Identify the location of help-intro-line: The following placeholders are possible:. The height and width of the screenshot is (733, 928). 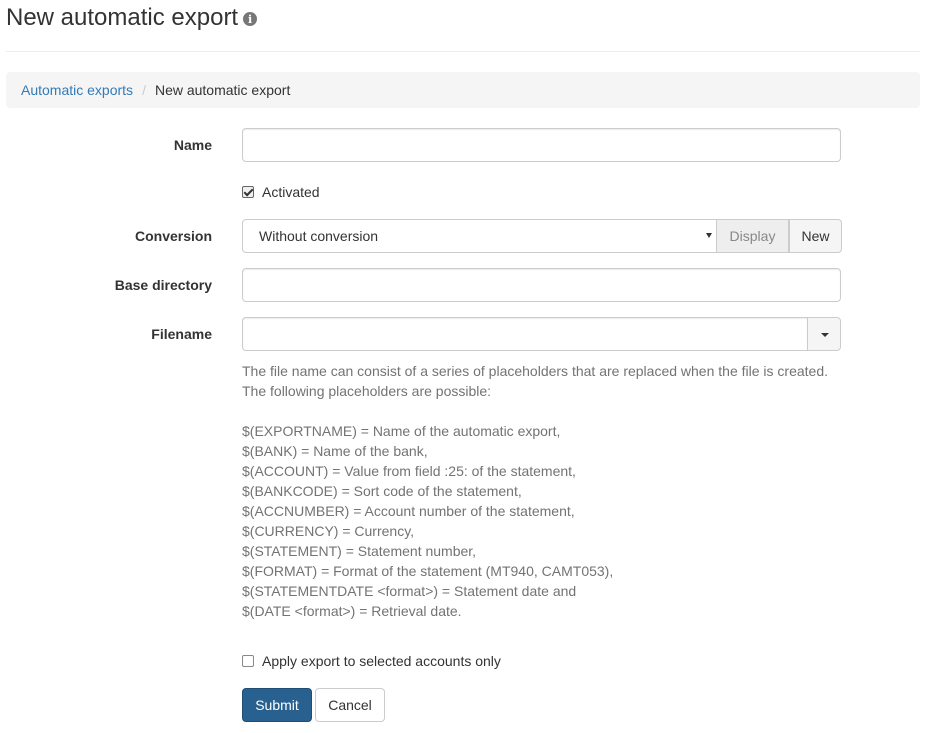
(367, 391).